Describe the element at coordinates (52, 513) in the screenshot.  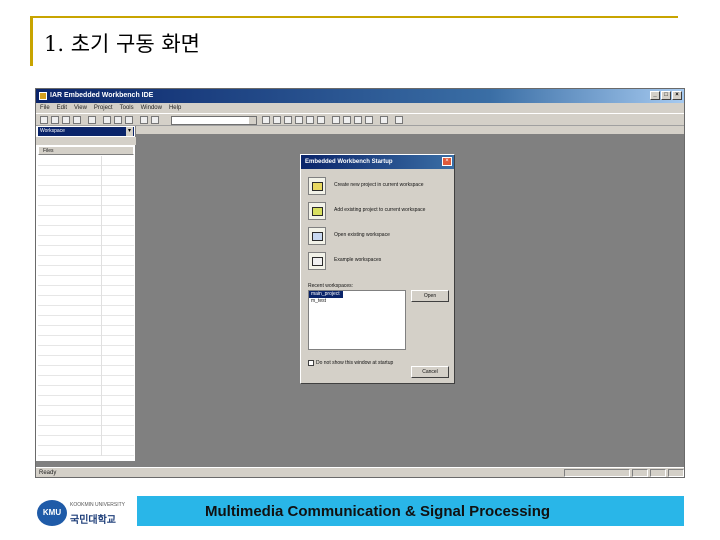
I see `logo-emblem: KMU` at that location.